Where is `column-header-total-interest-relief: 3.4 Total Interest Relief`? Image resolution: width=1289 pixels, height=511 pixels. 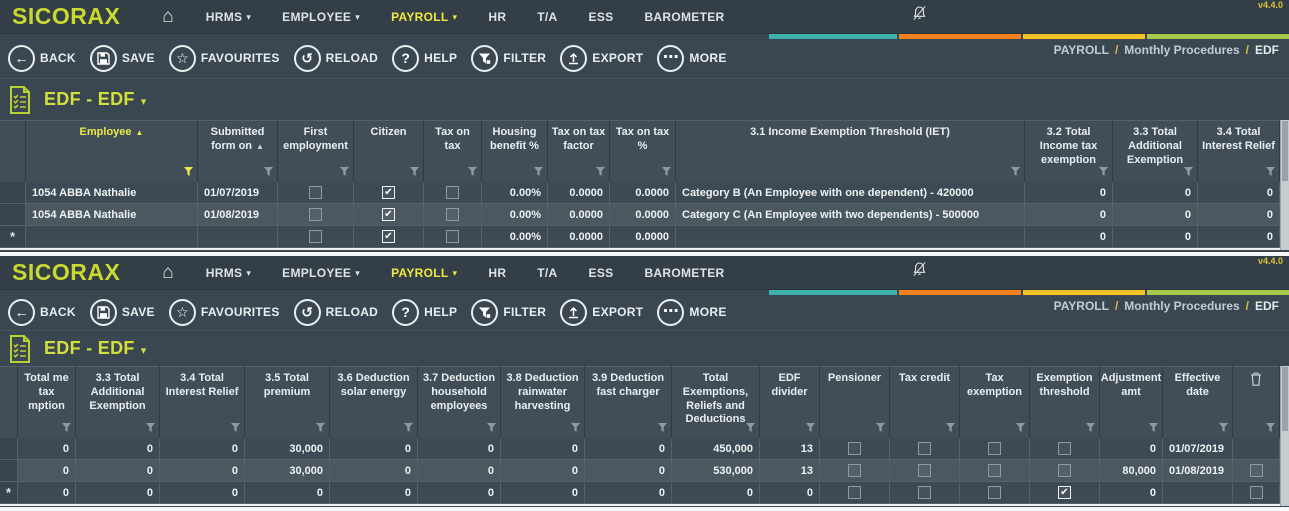
column-header-total-interest-relief: 3.4 Total Interest Relief is located at coordinates (1239, 151).